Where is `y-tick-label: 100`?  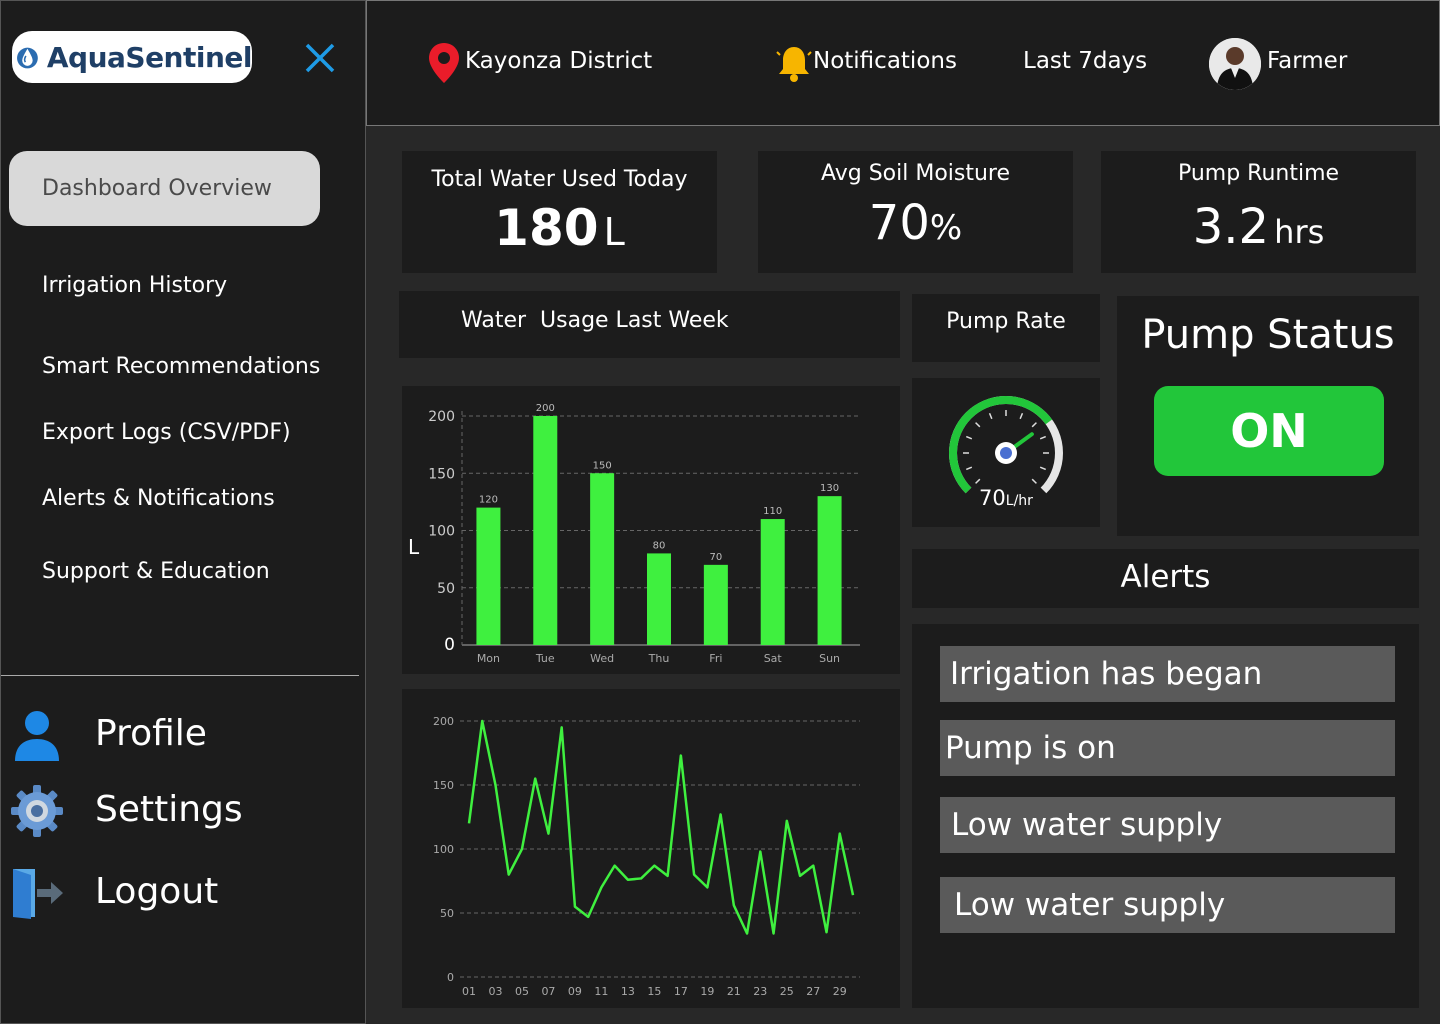 y-tick-label: 100 is located at coordinates (443, 849).